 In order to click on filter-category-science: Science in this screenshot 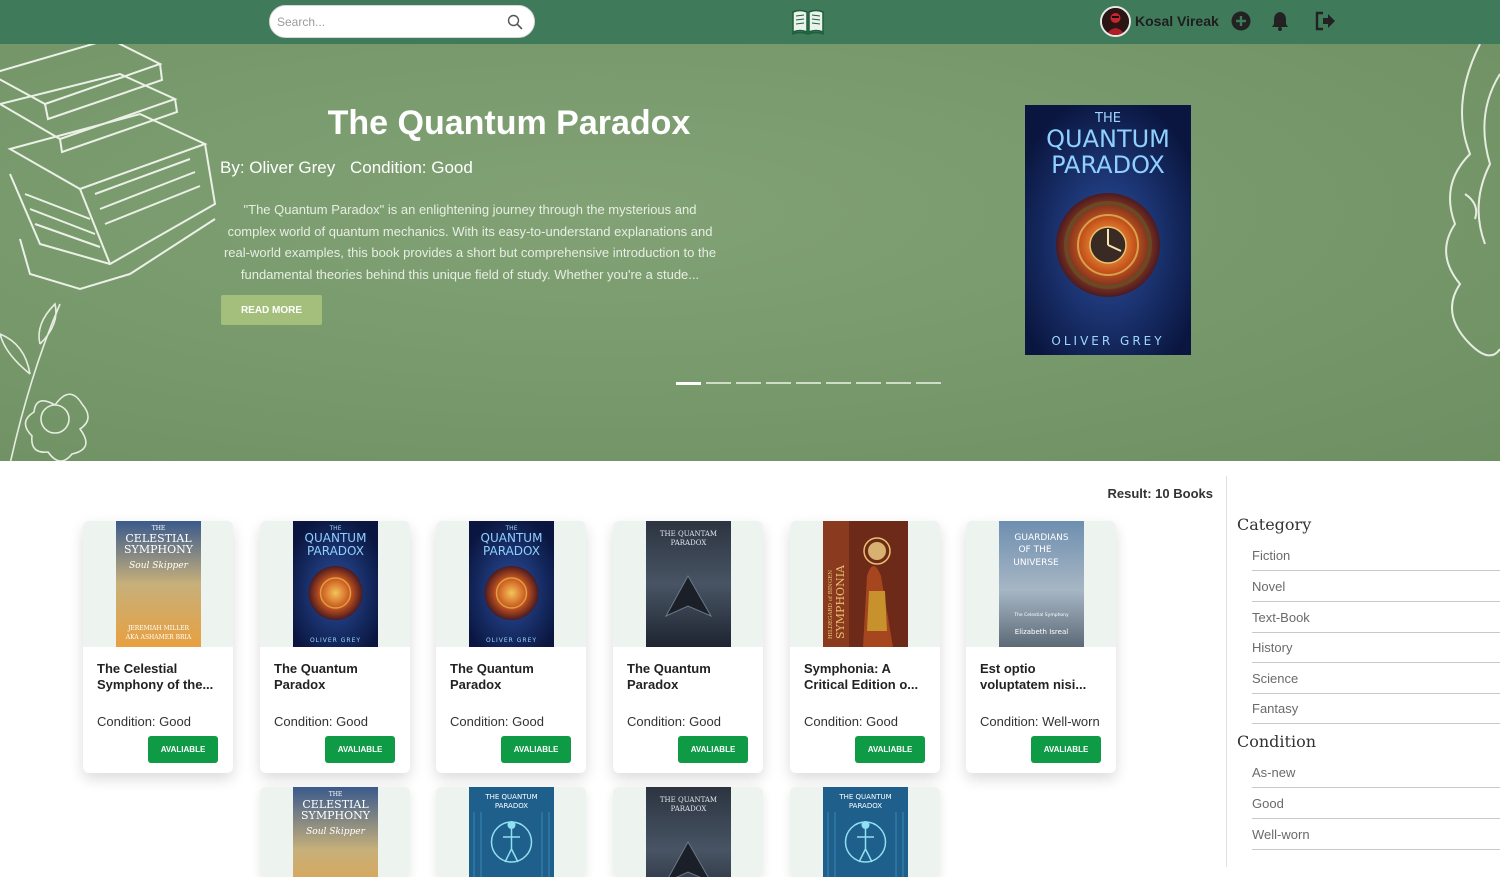, I will do `click(1376, 679)`.